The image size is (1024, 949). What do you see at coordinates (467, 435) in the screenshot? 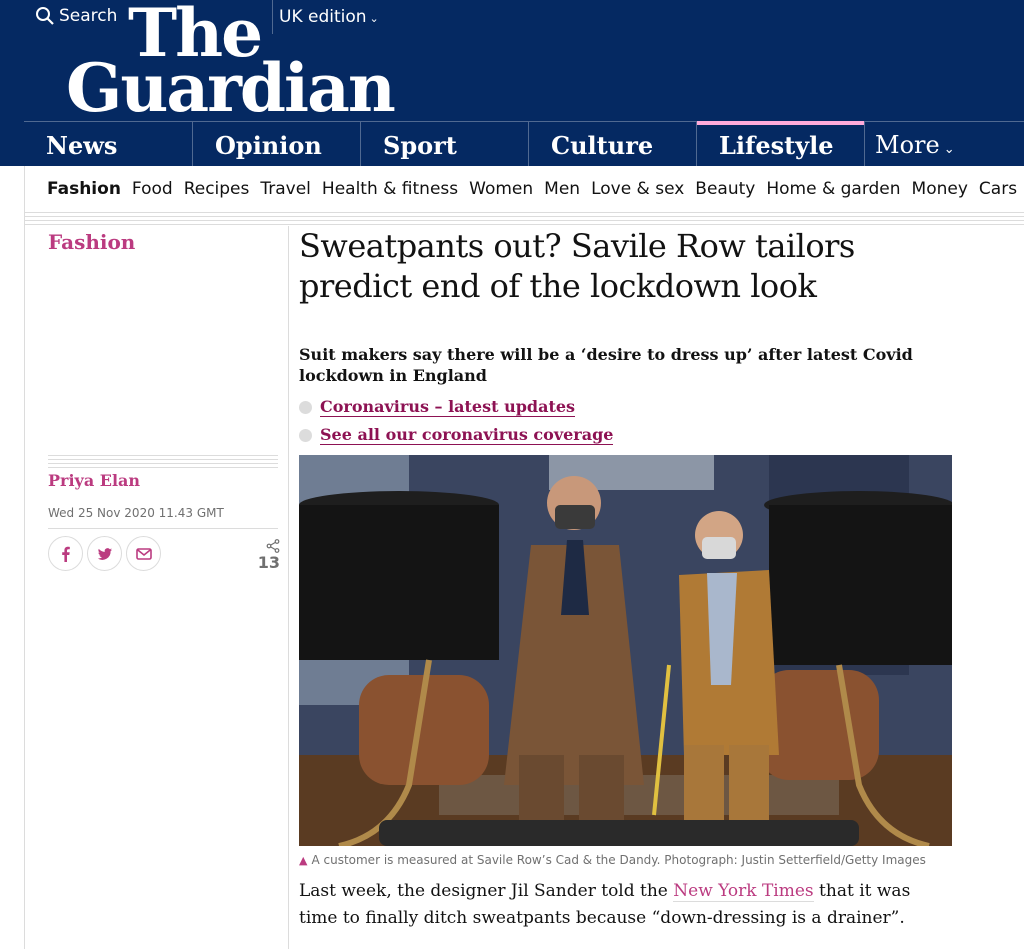
I see `related-link-coverage: See all our coronavirus coverage` at bounding box center [467, 435].